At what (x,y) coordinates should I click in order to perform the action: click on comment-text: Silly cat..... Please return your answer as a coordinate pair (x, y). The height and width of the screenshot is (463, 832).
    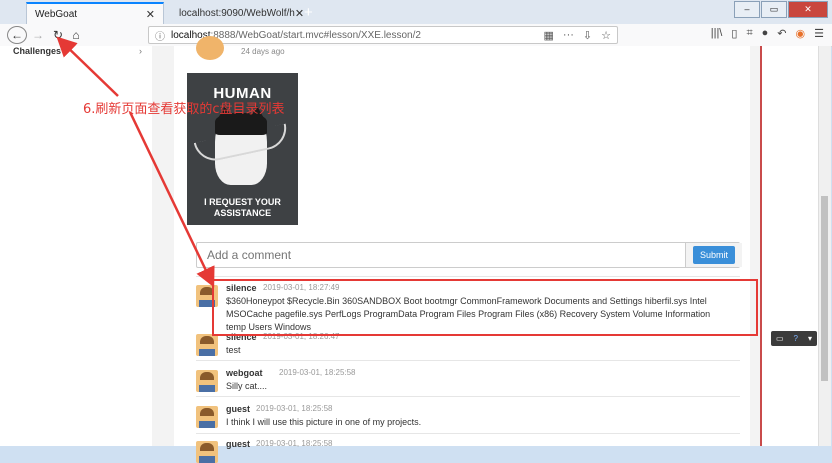
    Looking at the image, I should click on (247, 386).